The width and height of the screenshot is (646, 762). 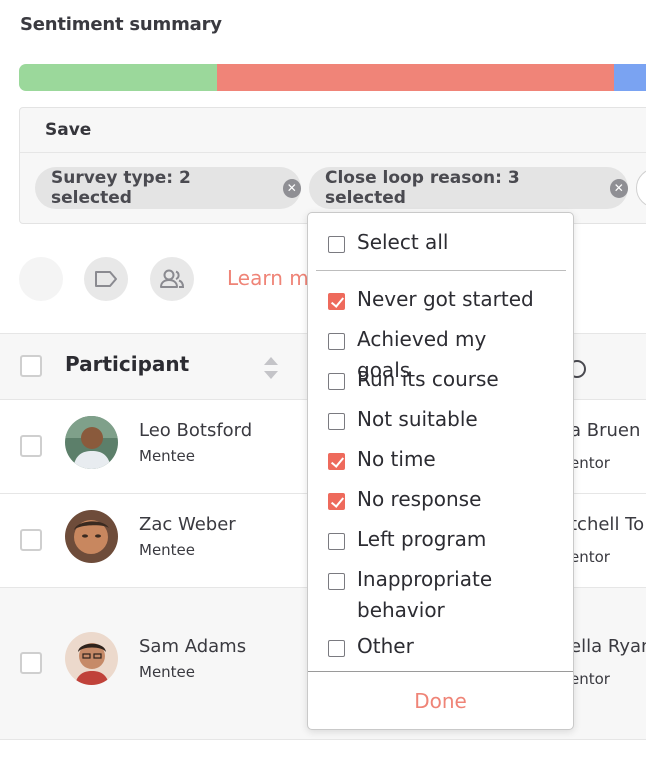 I want to click on option-label: Not suitable, so click(x=417, y=419).